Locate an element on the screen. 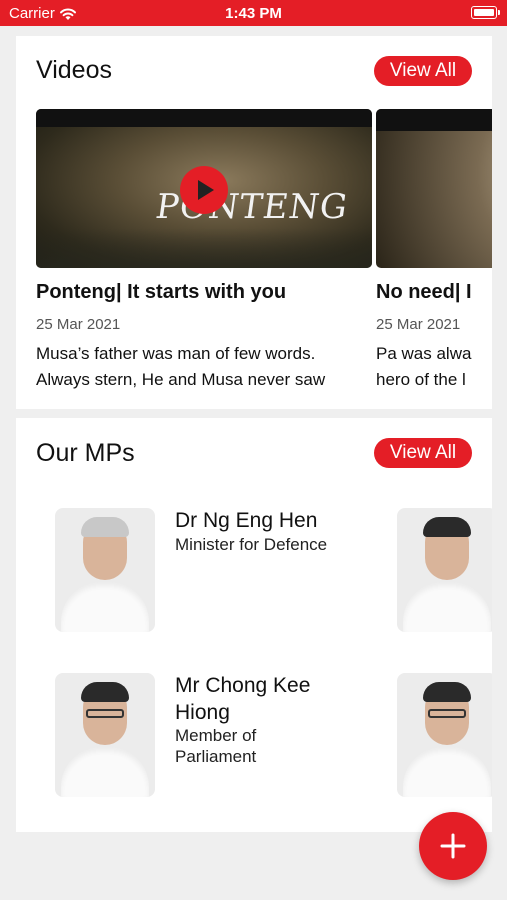 The image size is (507, 900). mp-role: Member of Parliament is located at coordinates (216, 746).